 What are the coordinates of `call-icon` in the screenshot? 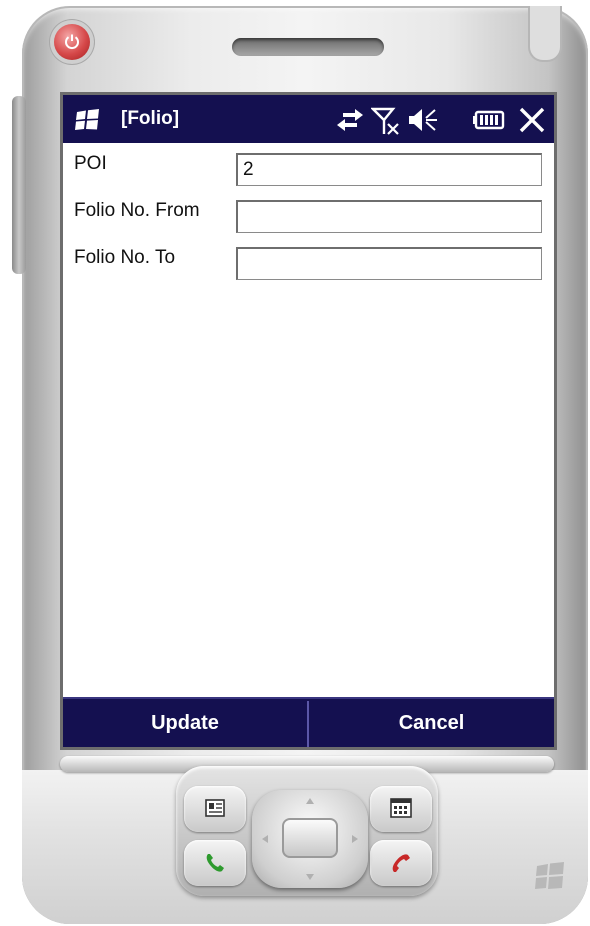 It's located at (215, 863).